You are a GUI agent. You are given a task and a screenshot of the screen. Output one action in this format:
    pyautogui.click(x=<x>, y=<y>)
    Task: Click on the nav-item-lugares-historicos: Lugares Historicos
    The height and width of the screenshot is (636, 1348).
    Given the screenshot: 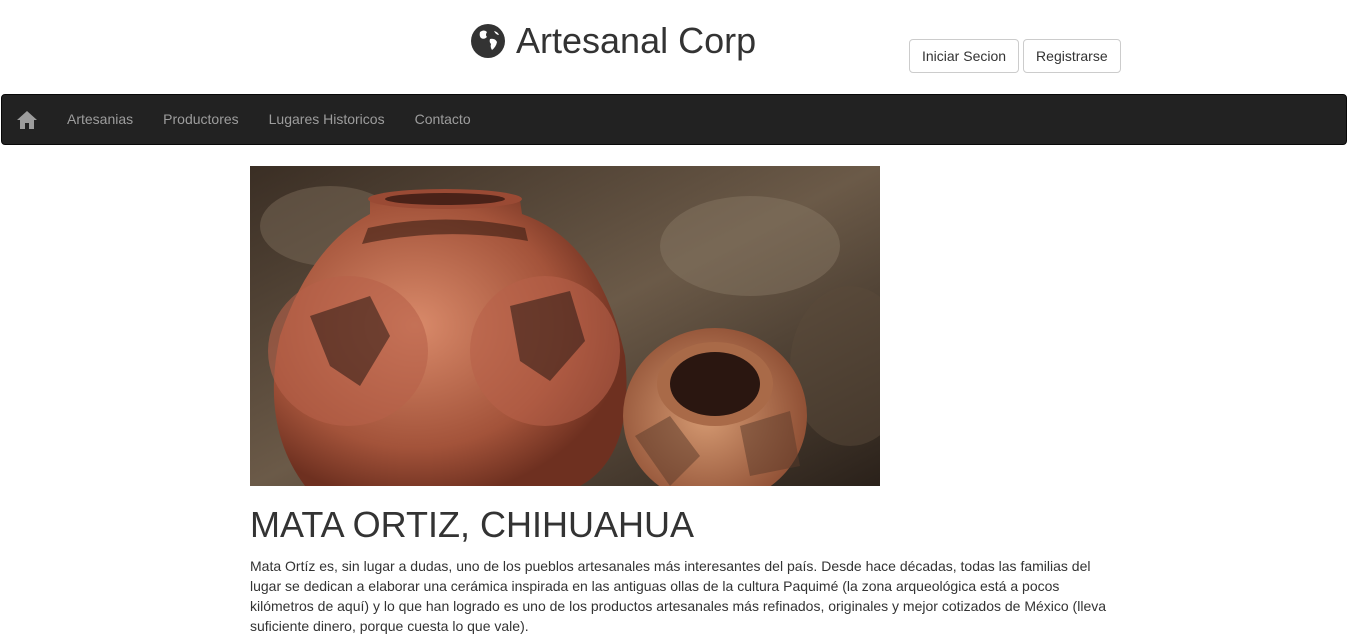 What is the action you would take?
    pyautogui.click(x=327, y=119)
    